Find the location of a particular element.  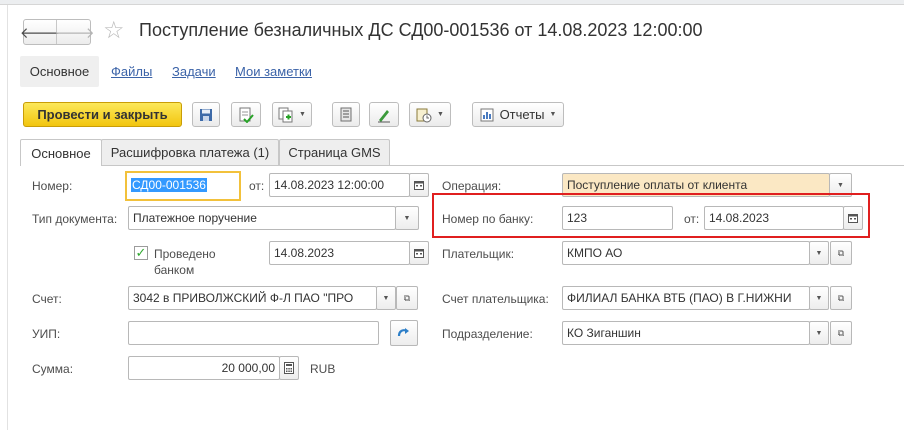

payer-account-open-button: ⧉ is located at coordinates (841, 298).